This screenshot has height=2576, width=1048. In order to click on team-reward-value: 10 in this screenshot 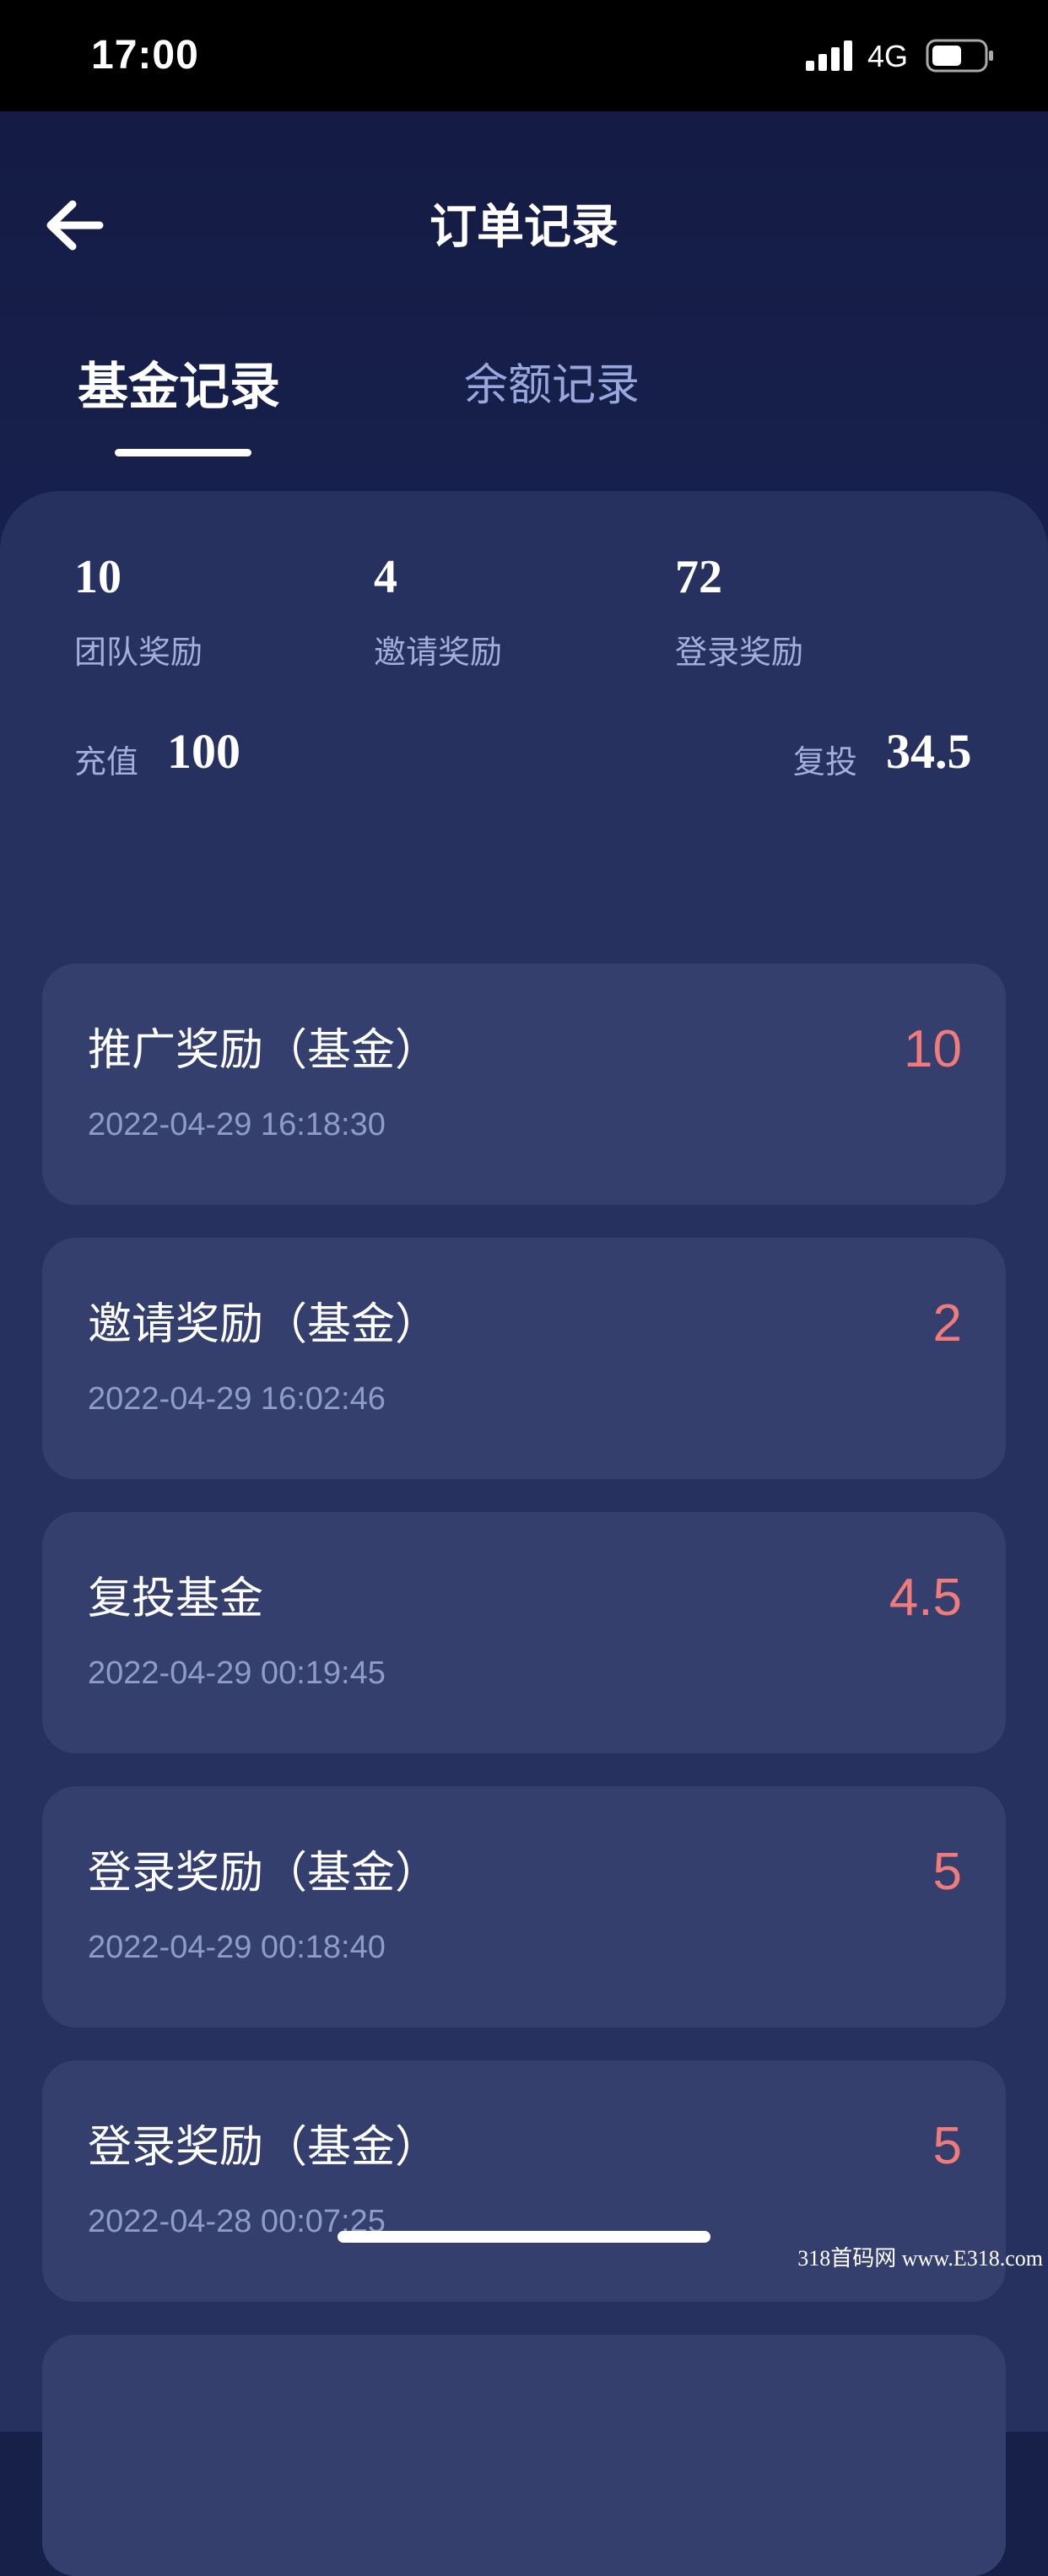, I will do `click(98, 577)`.